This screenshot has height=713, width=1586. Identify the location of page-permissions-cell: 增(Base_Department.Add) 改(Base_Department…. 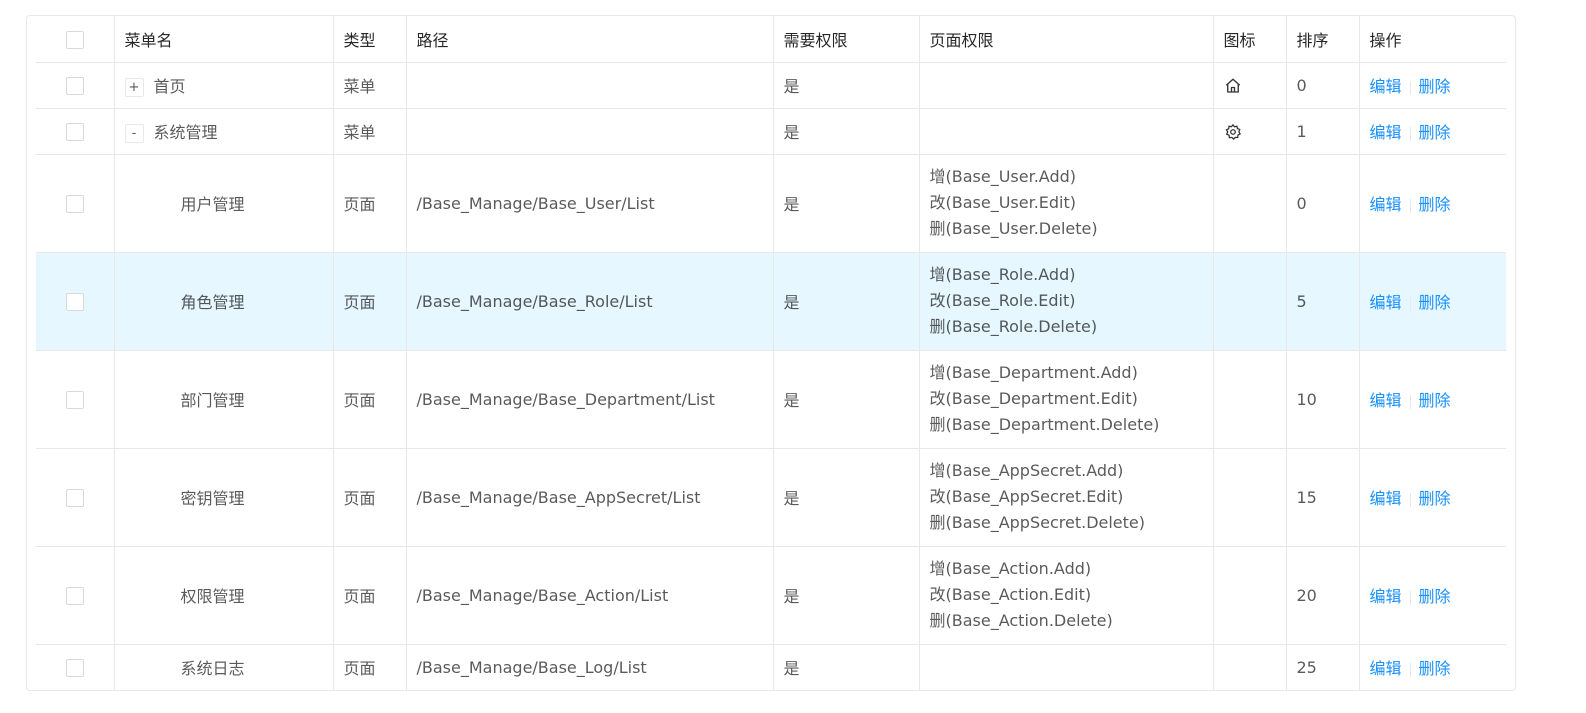
(1066, 399).